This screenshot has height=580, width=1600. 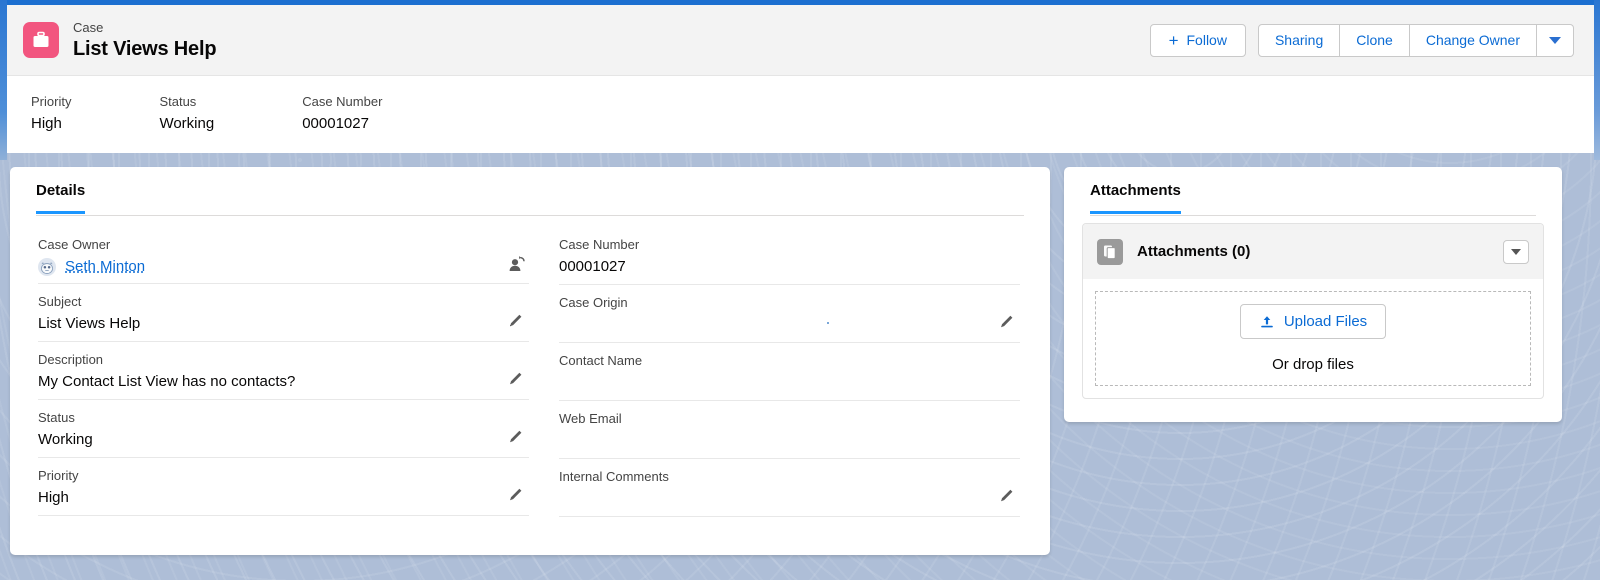 I want to click on header-button-group: Sharing Clone Change Owner, so click(x=1415, y=40).